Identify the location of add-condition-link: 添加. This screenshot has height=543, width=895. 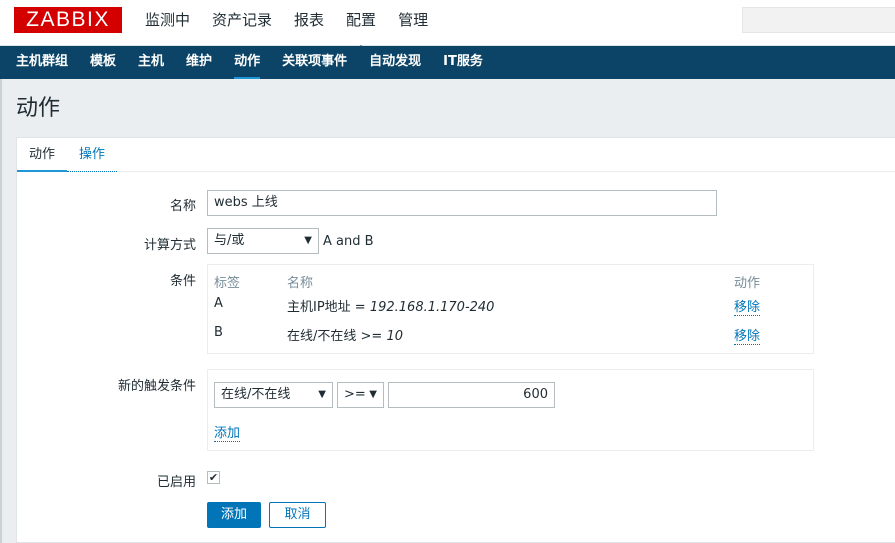
(227, 434).